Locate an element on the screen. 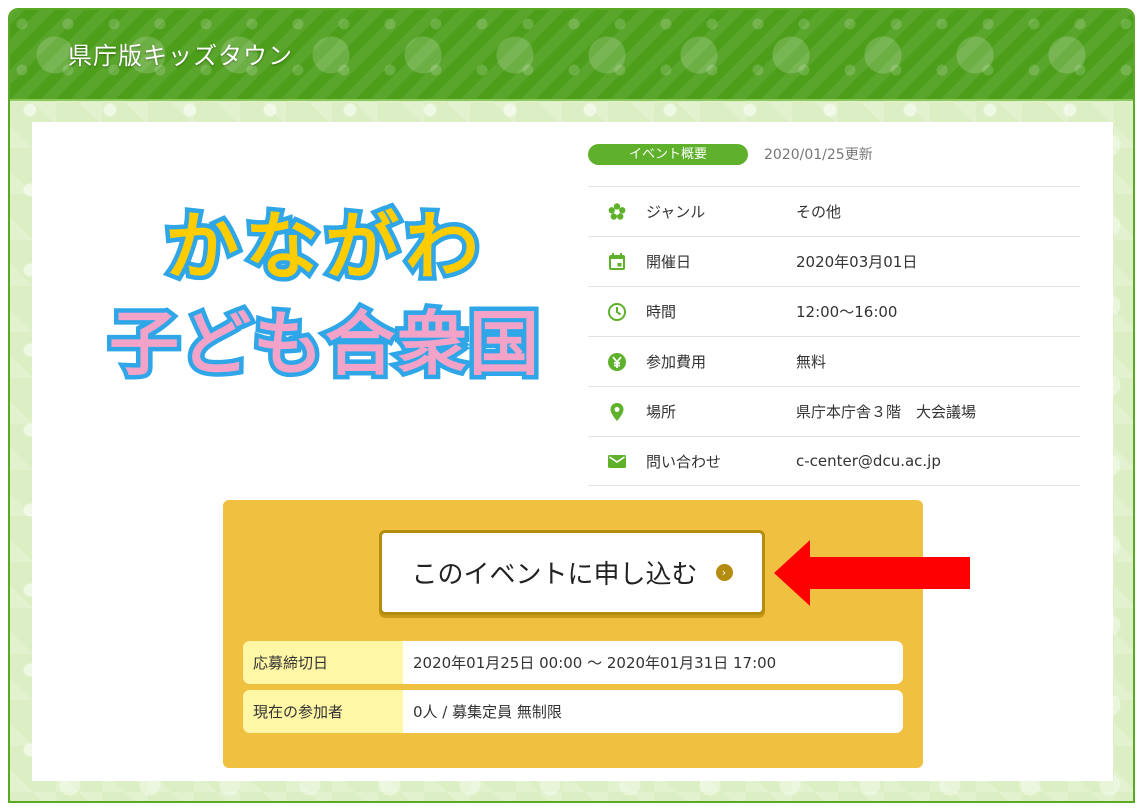 The height and width of the screenshot is (811, 1143). participants-label: 現在の参加者 is located at coordinates (323, 711).